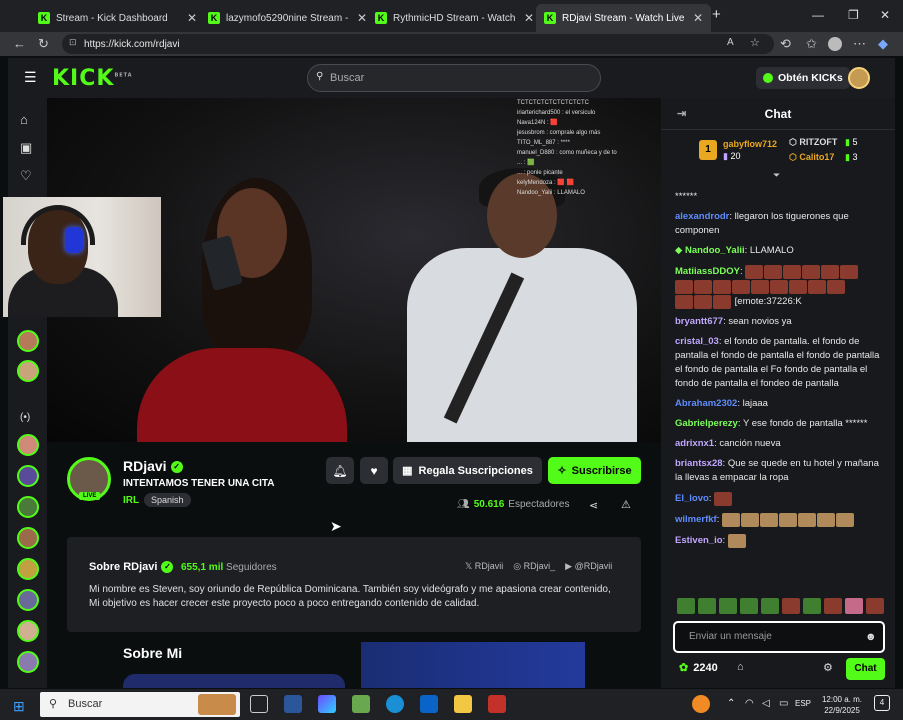 The width and height of the screenshot is (903, 720). What do you see at coordinates (779, 637) in the screenshot?
I see `chat-input: Enviar un mensaje ☻` at bounding box center [779, 637].